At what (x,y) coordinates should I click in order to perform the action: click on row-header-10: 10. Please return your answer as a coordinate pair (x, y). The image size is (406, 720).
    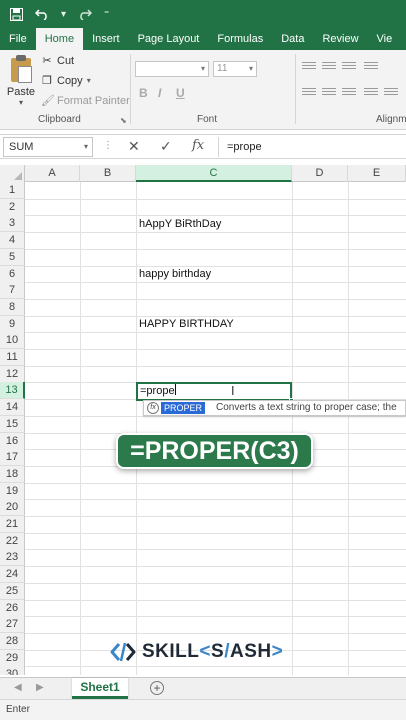
    Looking at the image, I should click on (12, 341).